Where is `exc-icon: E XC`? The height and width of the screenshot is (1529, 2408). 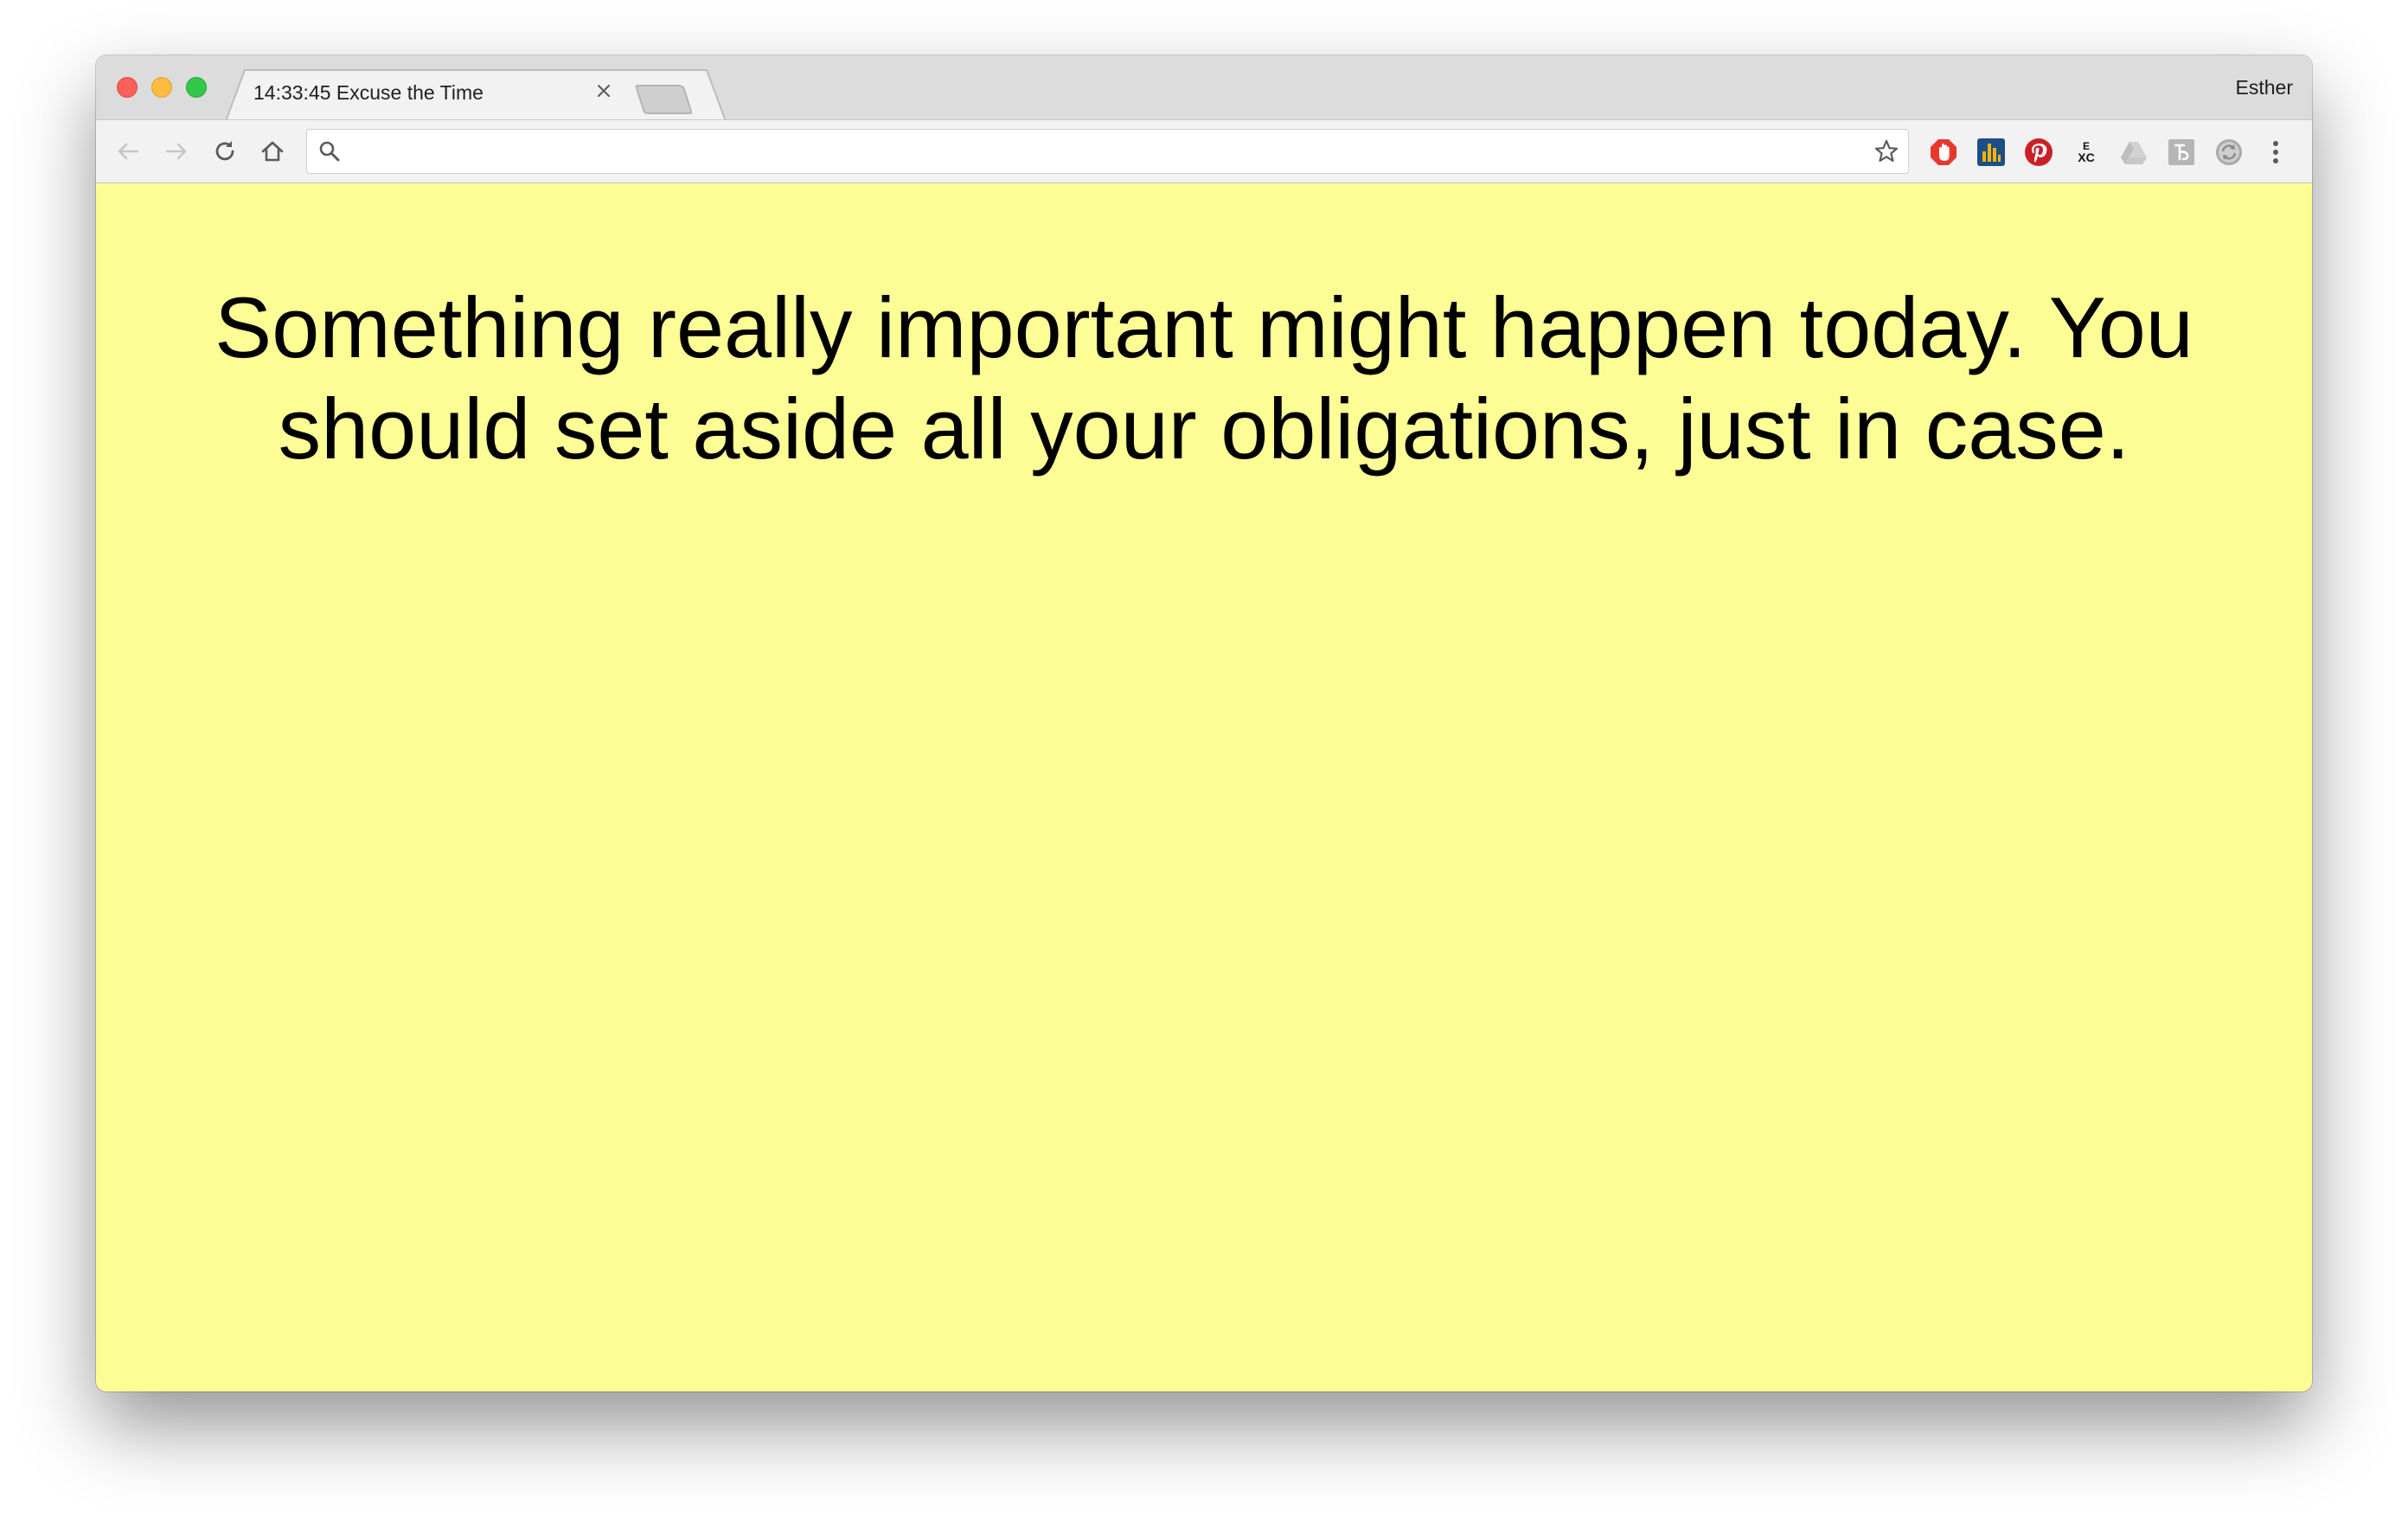
exc-icon: E XC is located at coordinates (2086, 152).